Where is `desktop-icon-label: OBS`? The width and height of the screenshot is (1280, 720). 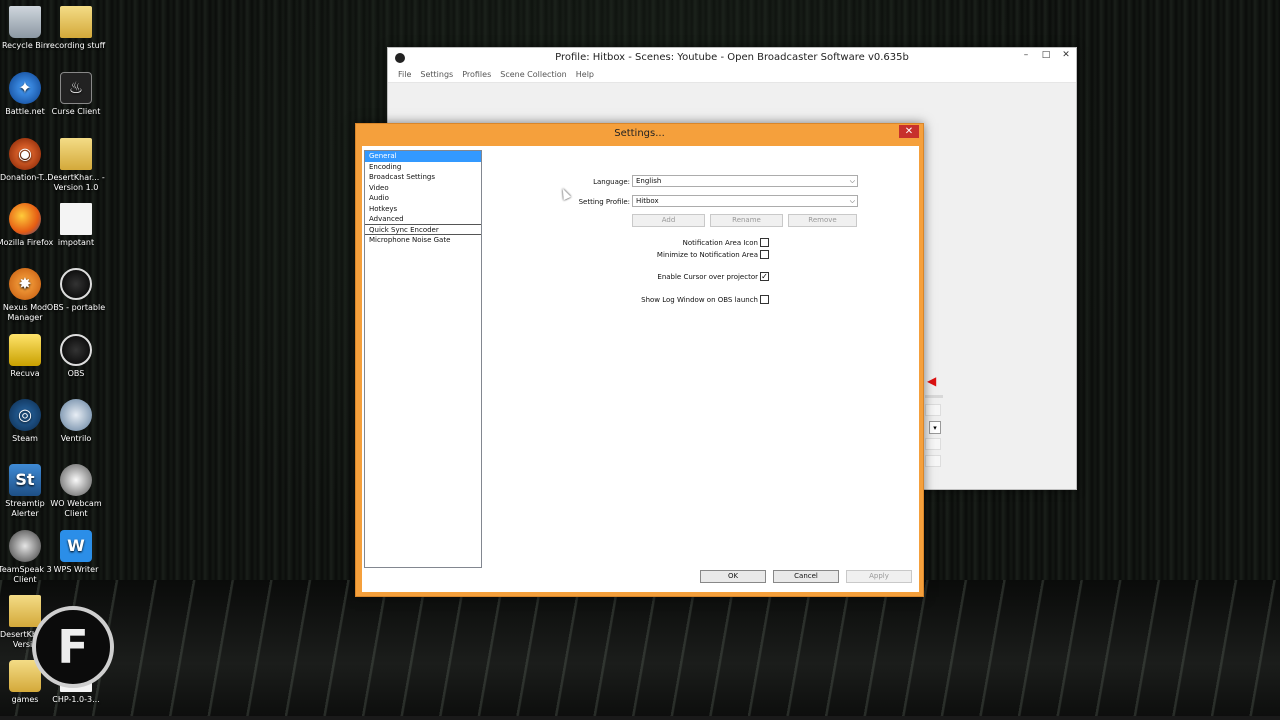 desktop-icon-label: OBS is located at coordinates (76, 373).